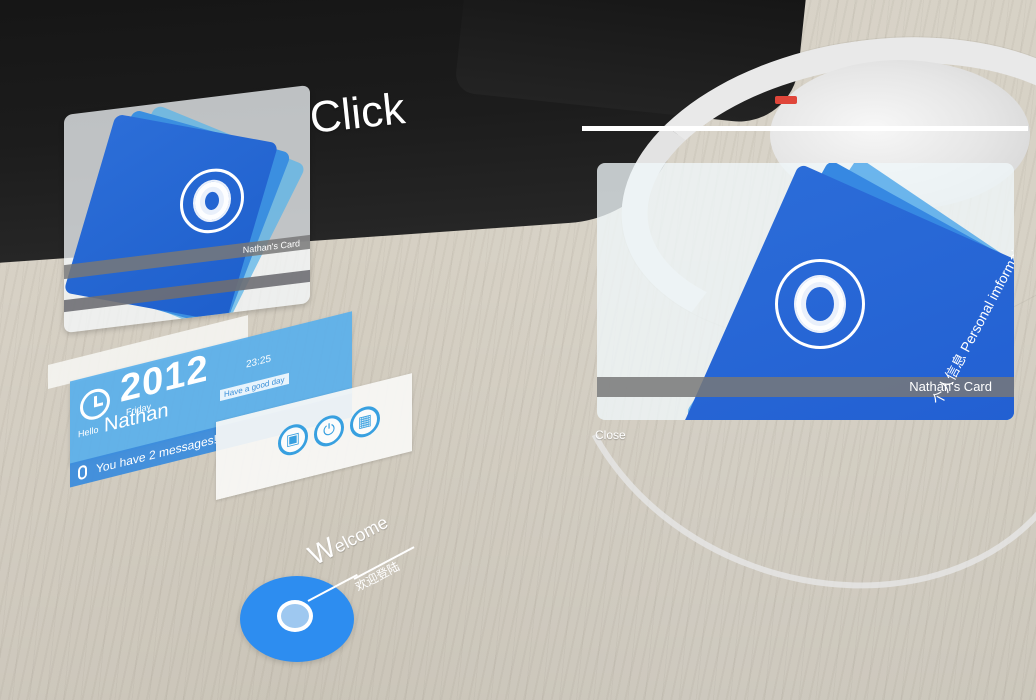 The image size is (1036, 700). What do you see at coordinates (610, 435) in the screenshot?
I see `close-button: Close` at bounding box center [610, 435].